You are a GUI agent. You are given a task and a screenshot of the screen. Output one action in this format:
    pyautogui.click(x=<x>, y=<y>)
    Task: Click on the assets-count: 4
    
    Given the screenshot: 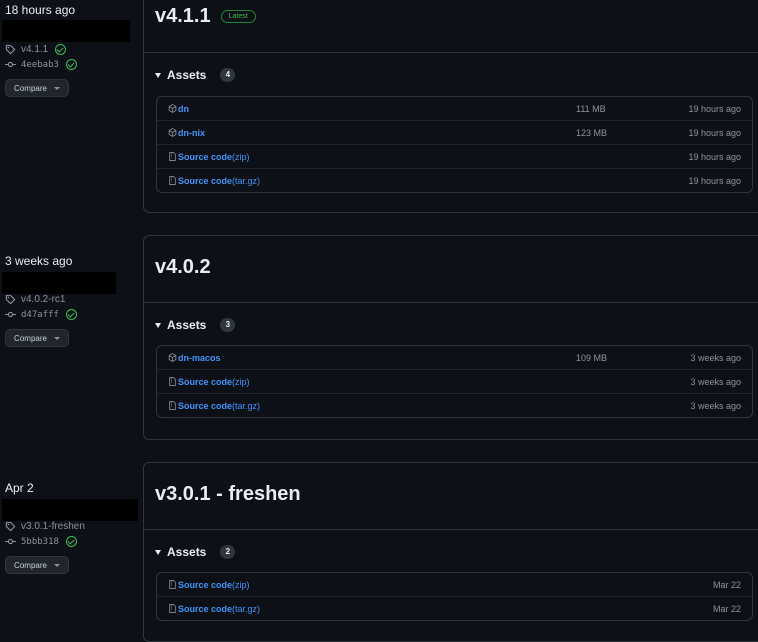 What is the action you would take?
    pyautogui.click(x=228, y=75)
    